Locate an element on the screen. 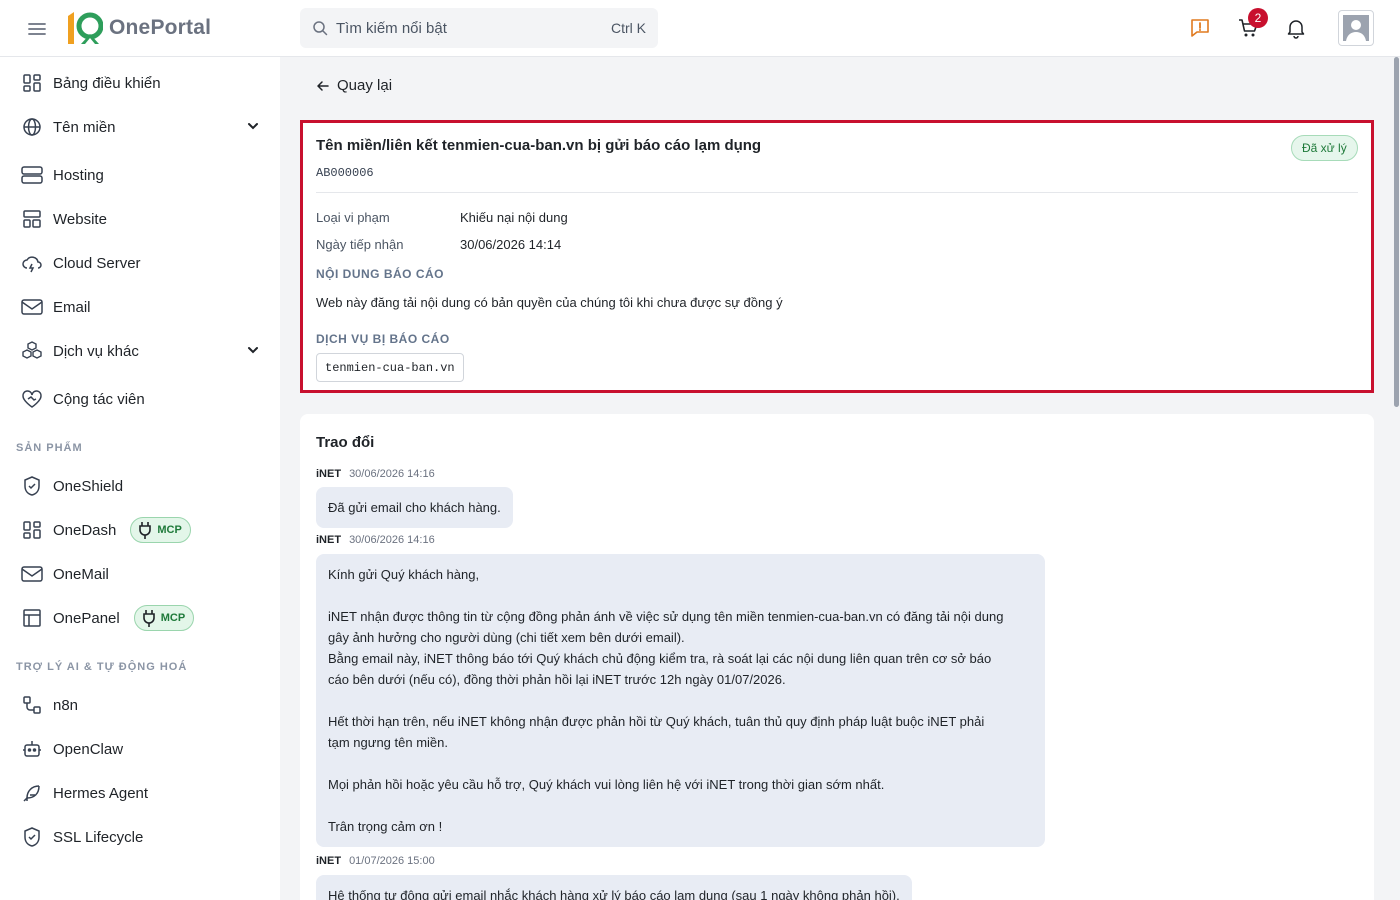  report-code: AB000006 is located at coordinates (345, 173).